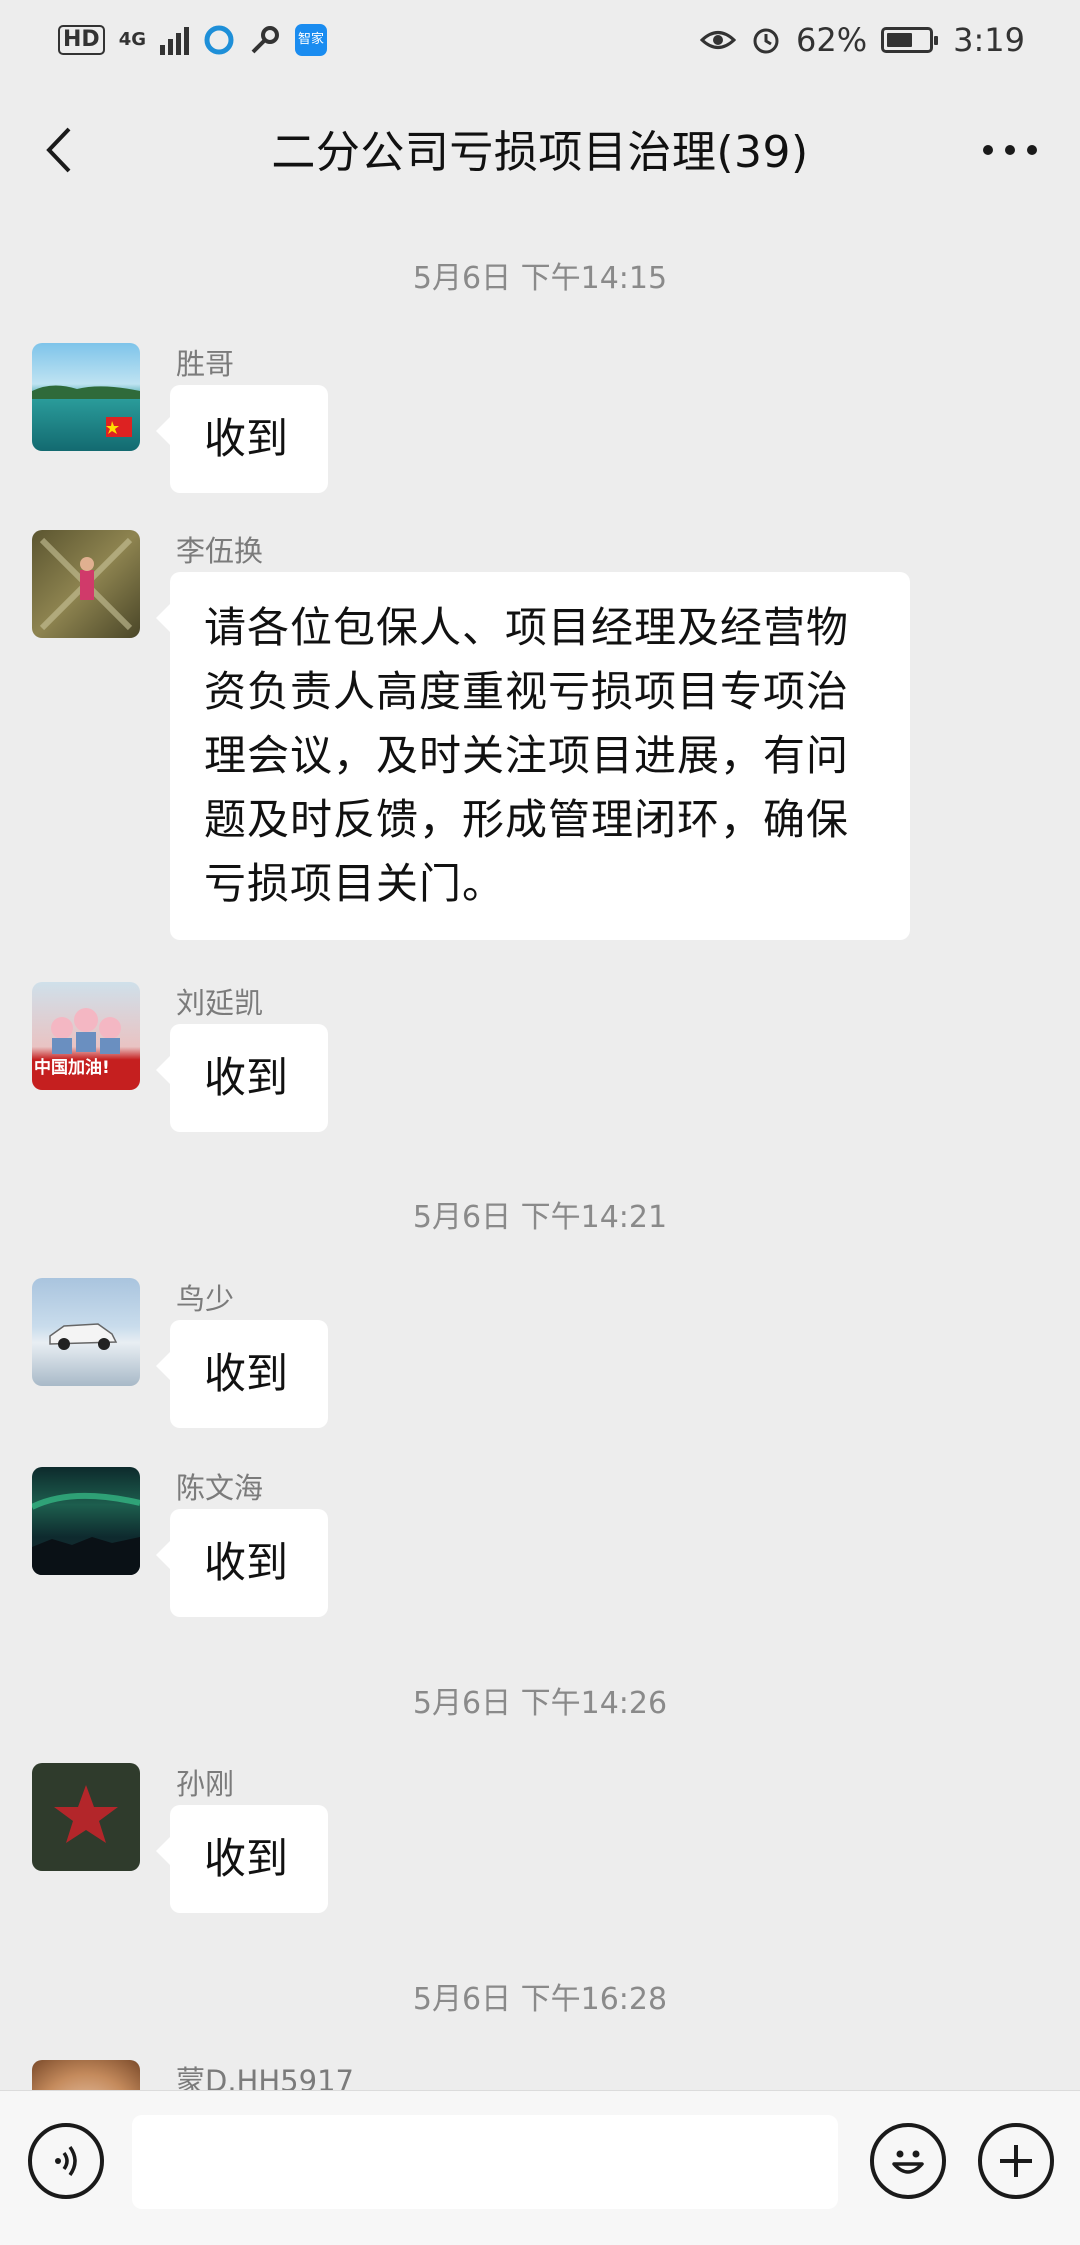 This screenshot has height=2245, width=1080. I want to click on key-icon, so click(265, 40).